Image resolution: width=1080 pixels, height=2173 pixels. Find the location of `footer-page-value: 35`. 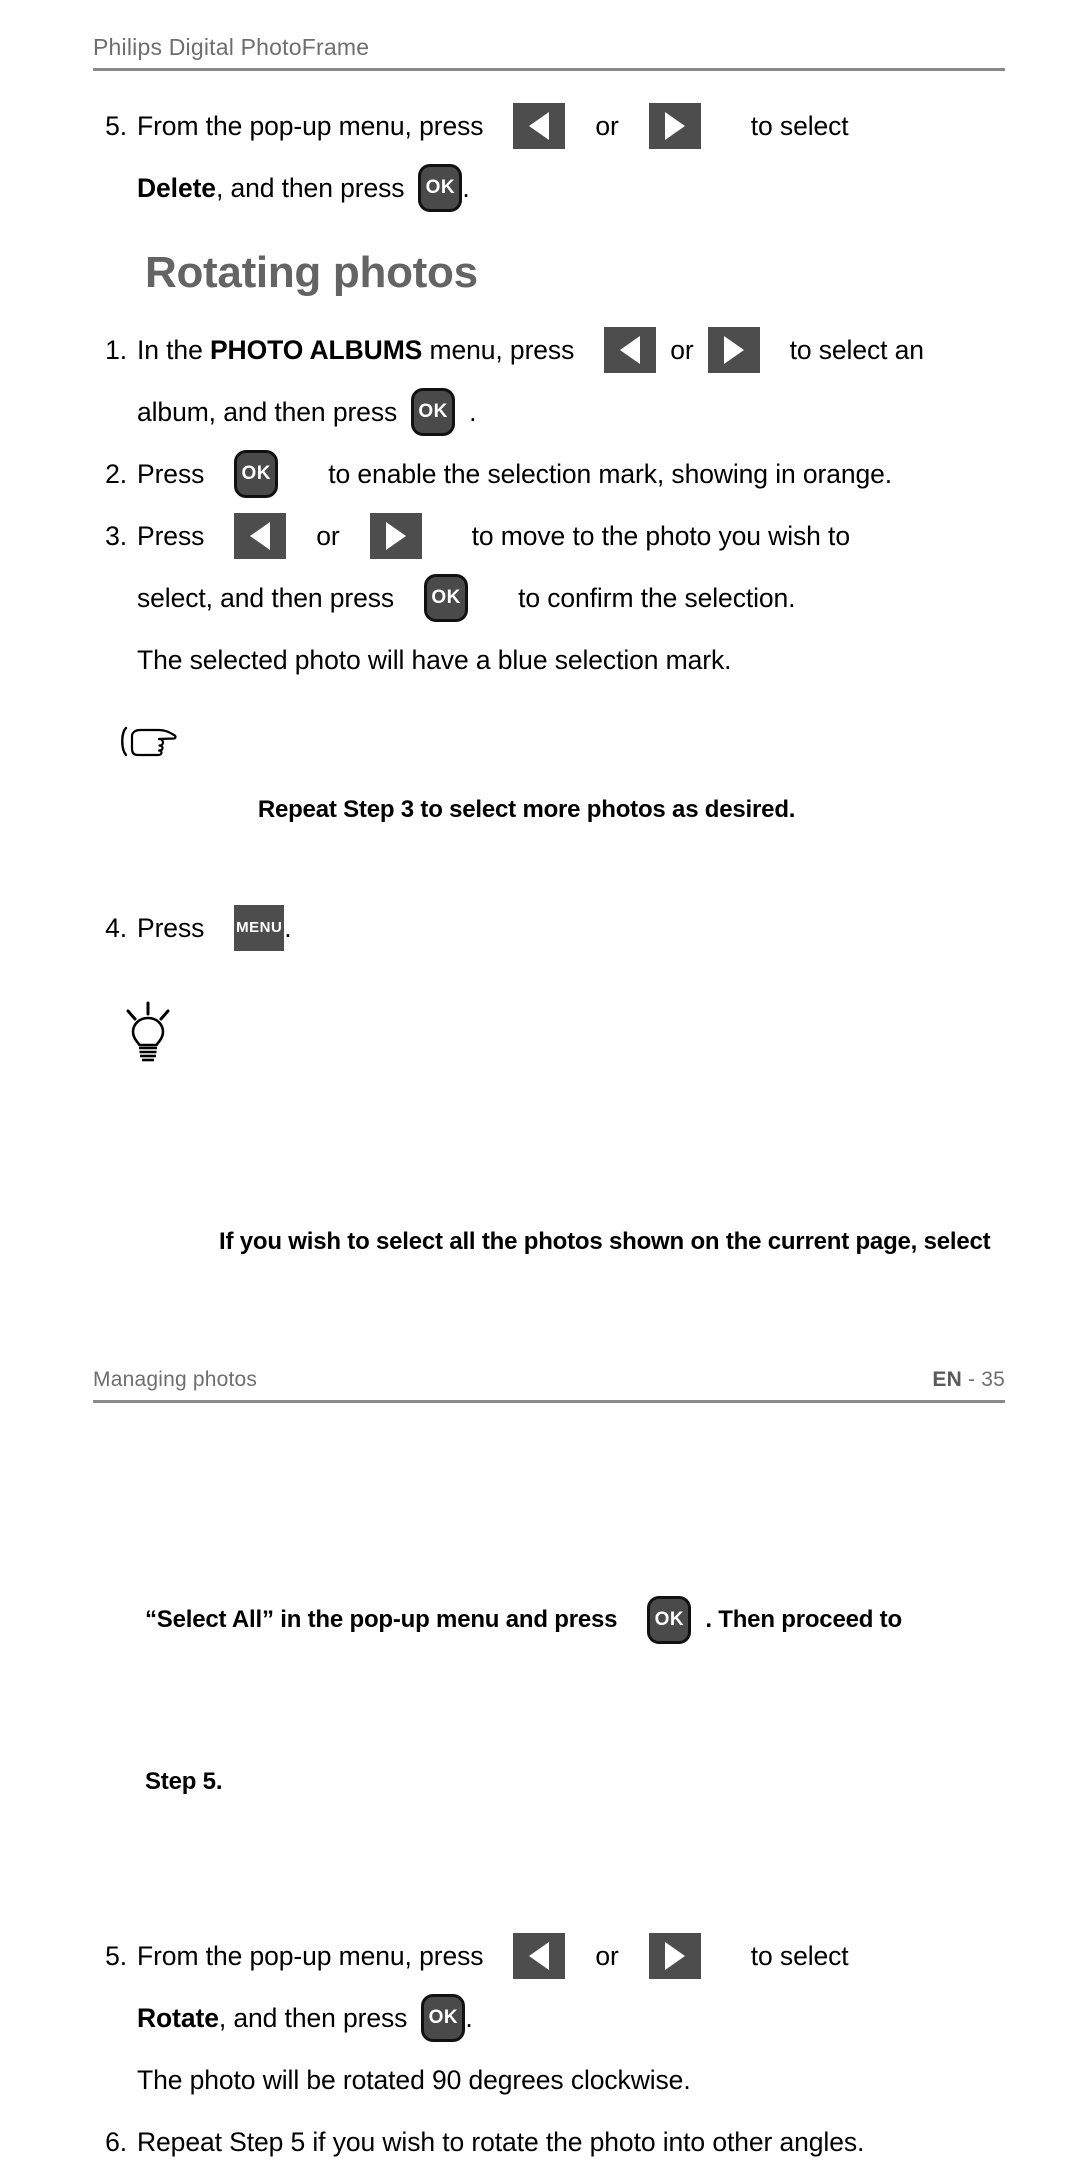

footer-page-value: 35 is located at coordinates (993, 1379).